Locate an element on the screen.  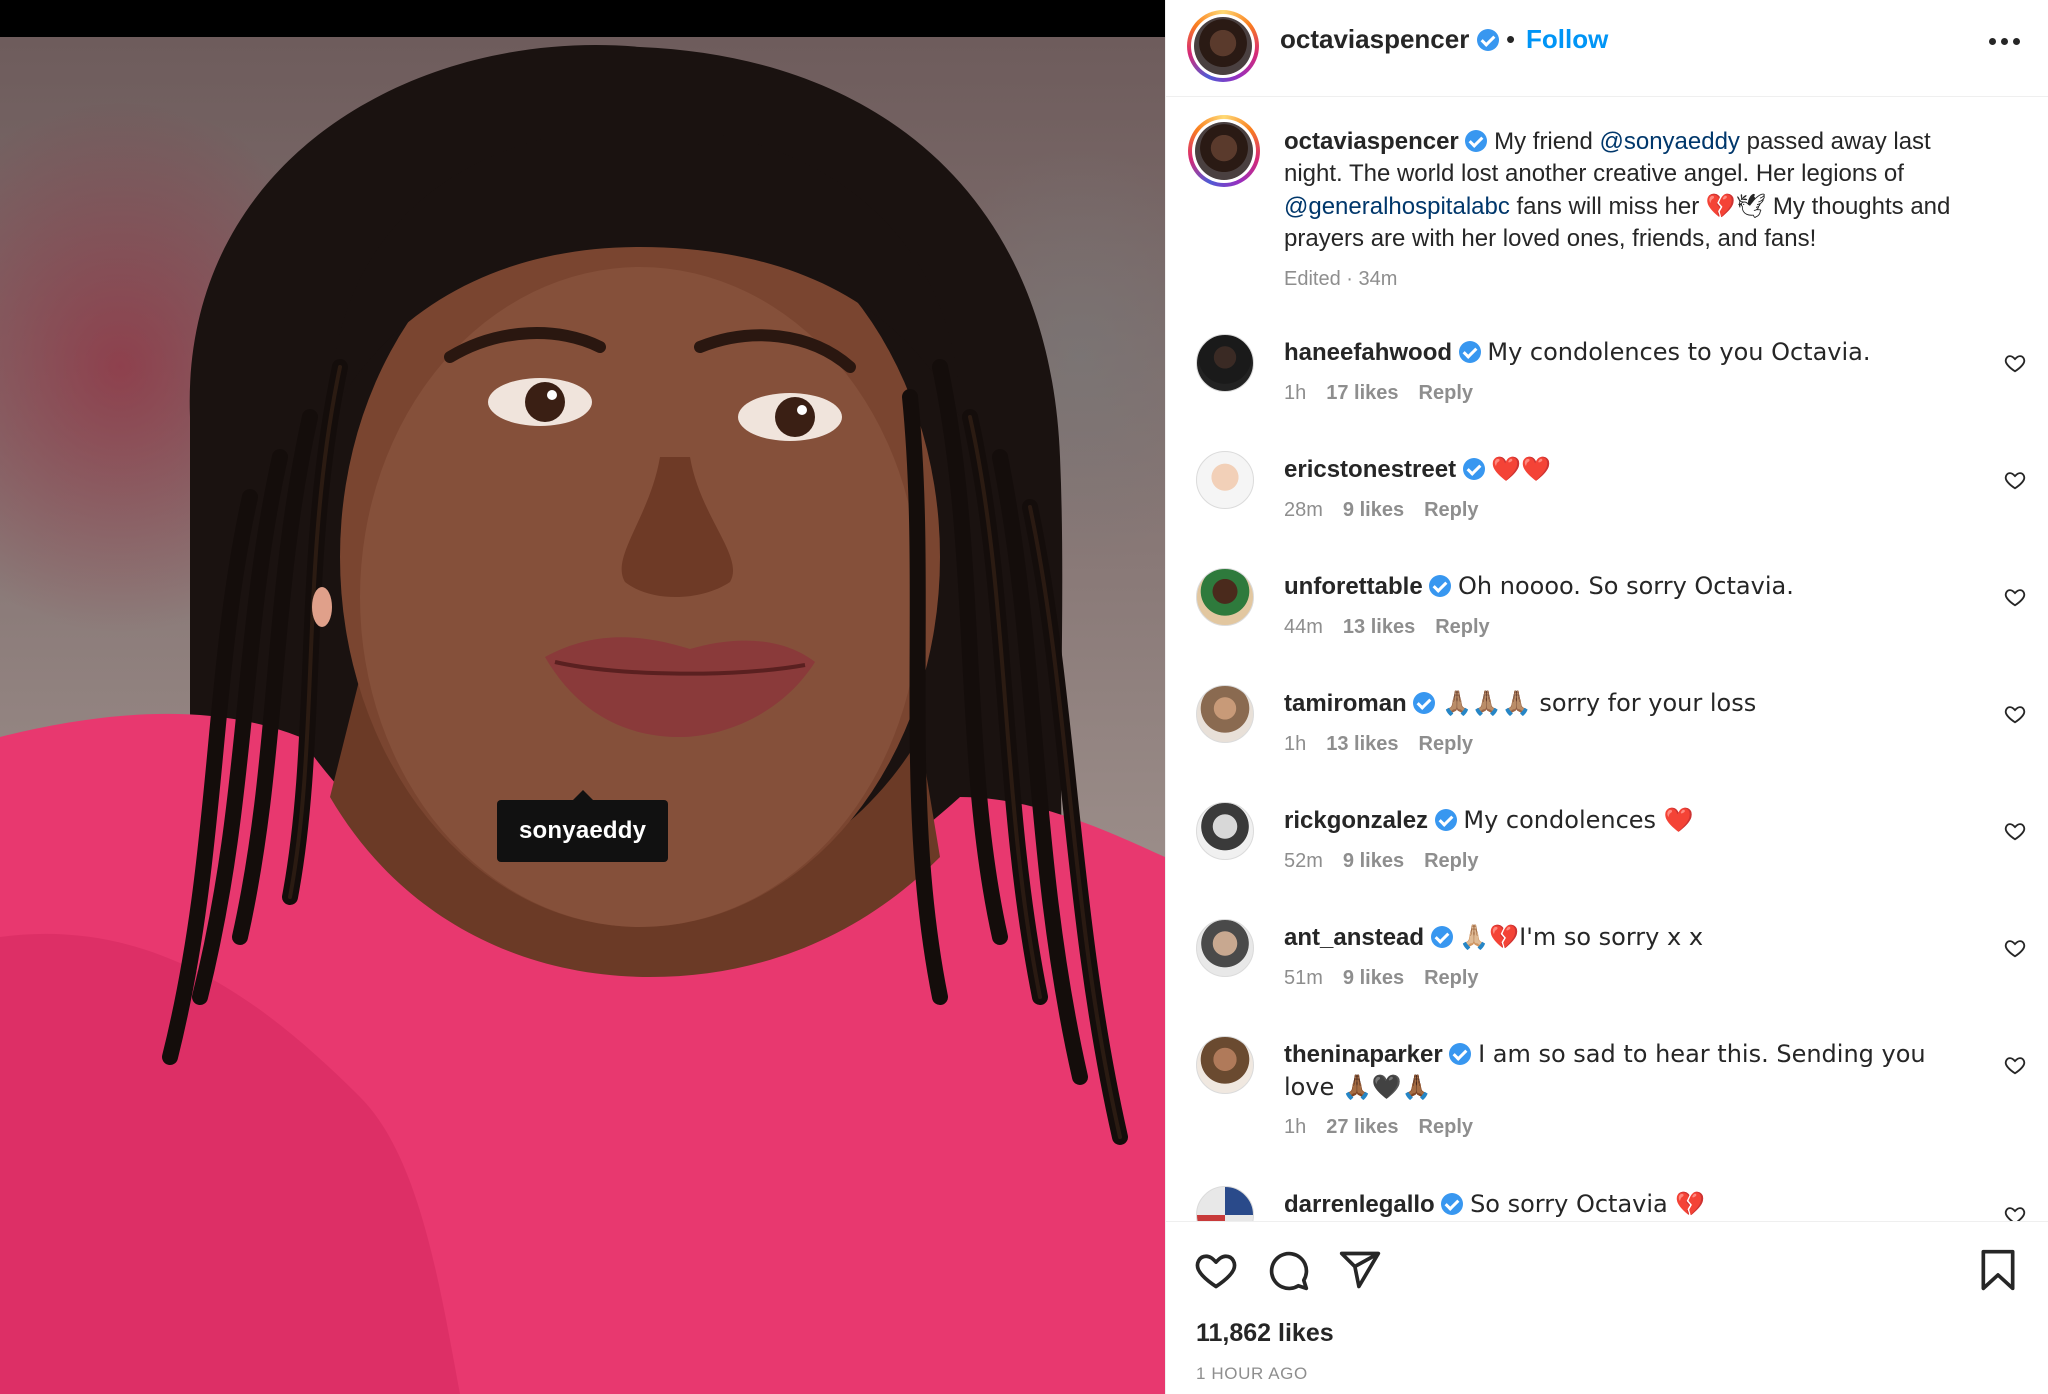
comment-username: haneefahwood is located at coordinates (1368, 352).